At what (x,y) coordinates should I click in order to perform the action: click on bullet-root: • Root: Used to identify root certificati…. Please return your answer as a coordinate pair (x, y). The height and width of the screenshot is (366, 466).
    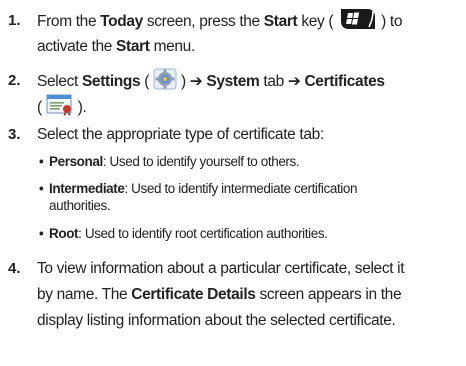
    Looking at the image, I should click on (183, 233).